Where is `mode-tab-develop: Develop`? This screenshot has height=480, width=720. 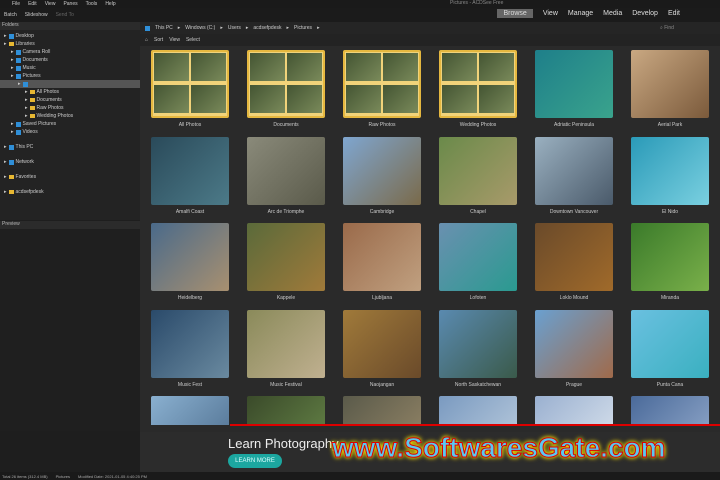 mode-tab-develop: Develop is located at coordinates (645, 13).